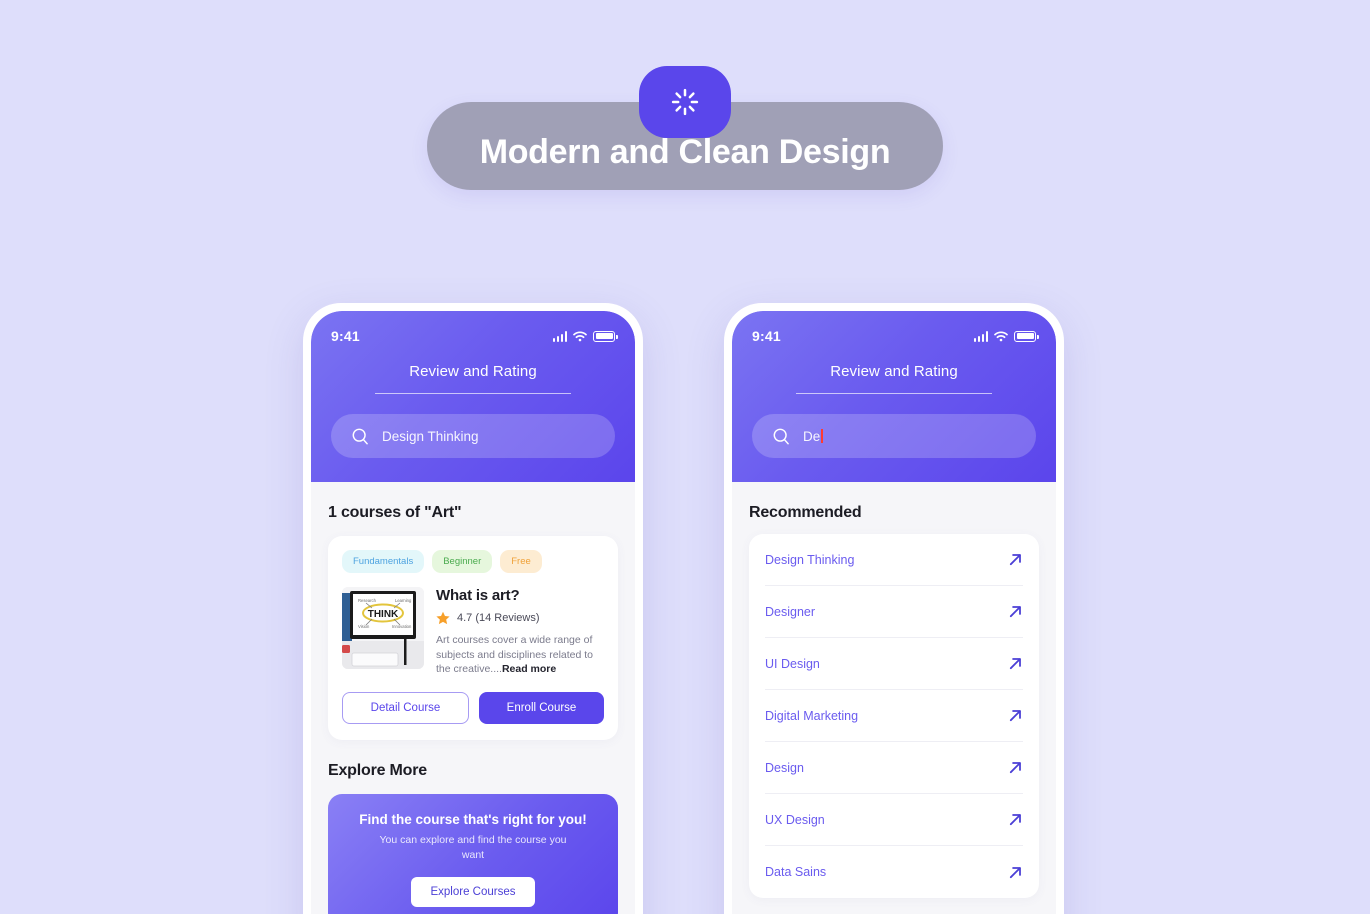  Describe the element at coordinates (478, 595) in the screenshot. I see `course-title: What is art?` at that location.